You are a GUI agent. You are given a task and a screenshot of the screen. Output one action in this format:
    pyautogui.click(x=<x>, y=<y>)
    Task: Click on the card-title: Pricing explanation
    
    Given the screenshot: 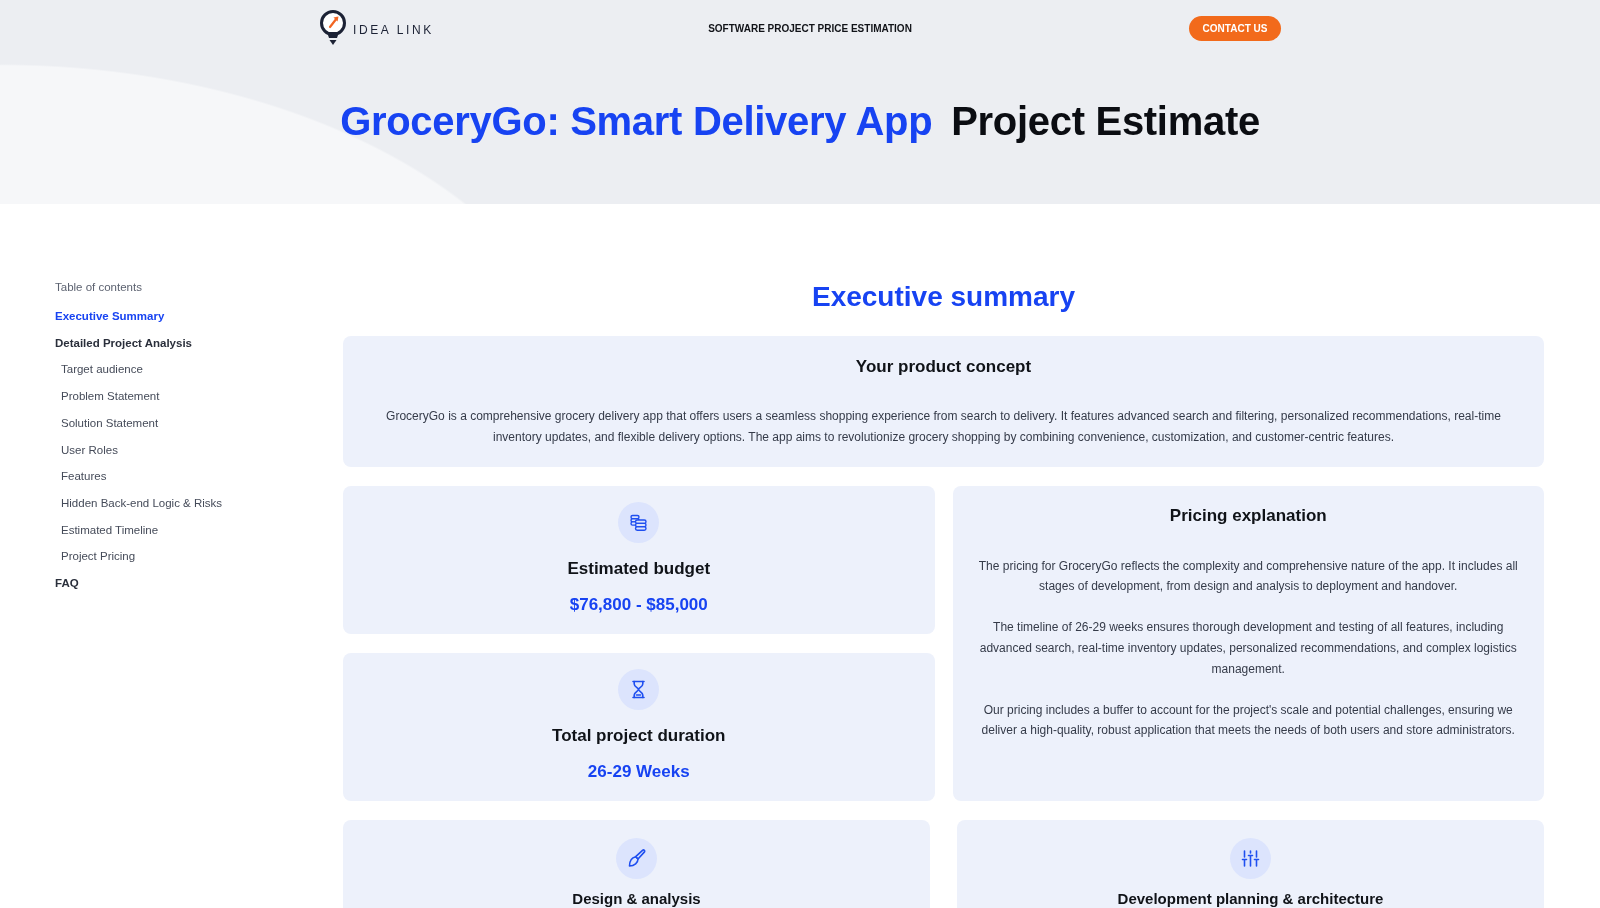 What is the action you would take?
    pyautogui.click(x=1248, y=515)
    